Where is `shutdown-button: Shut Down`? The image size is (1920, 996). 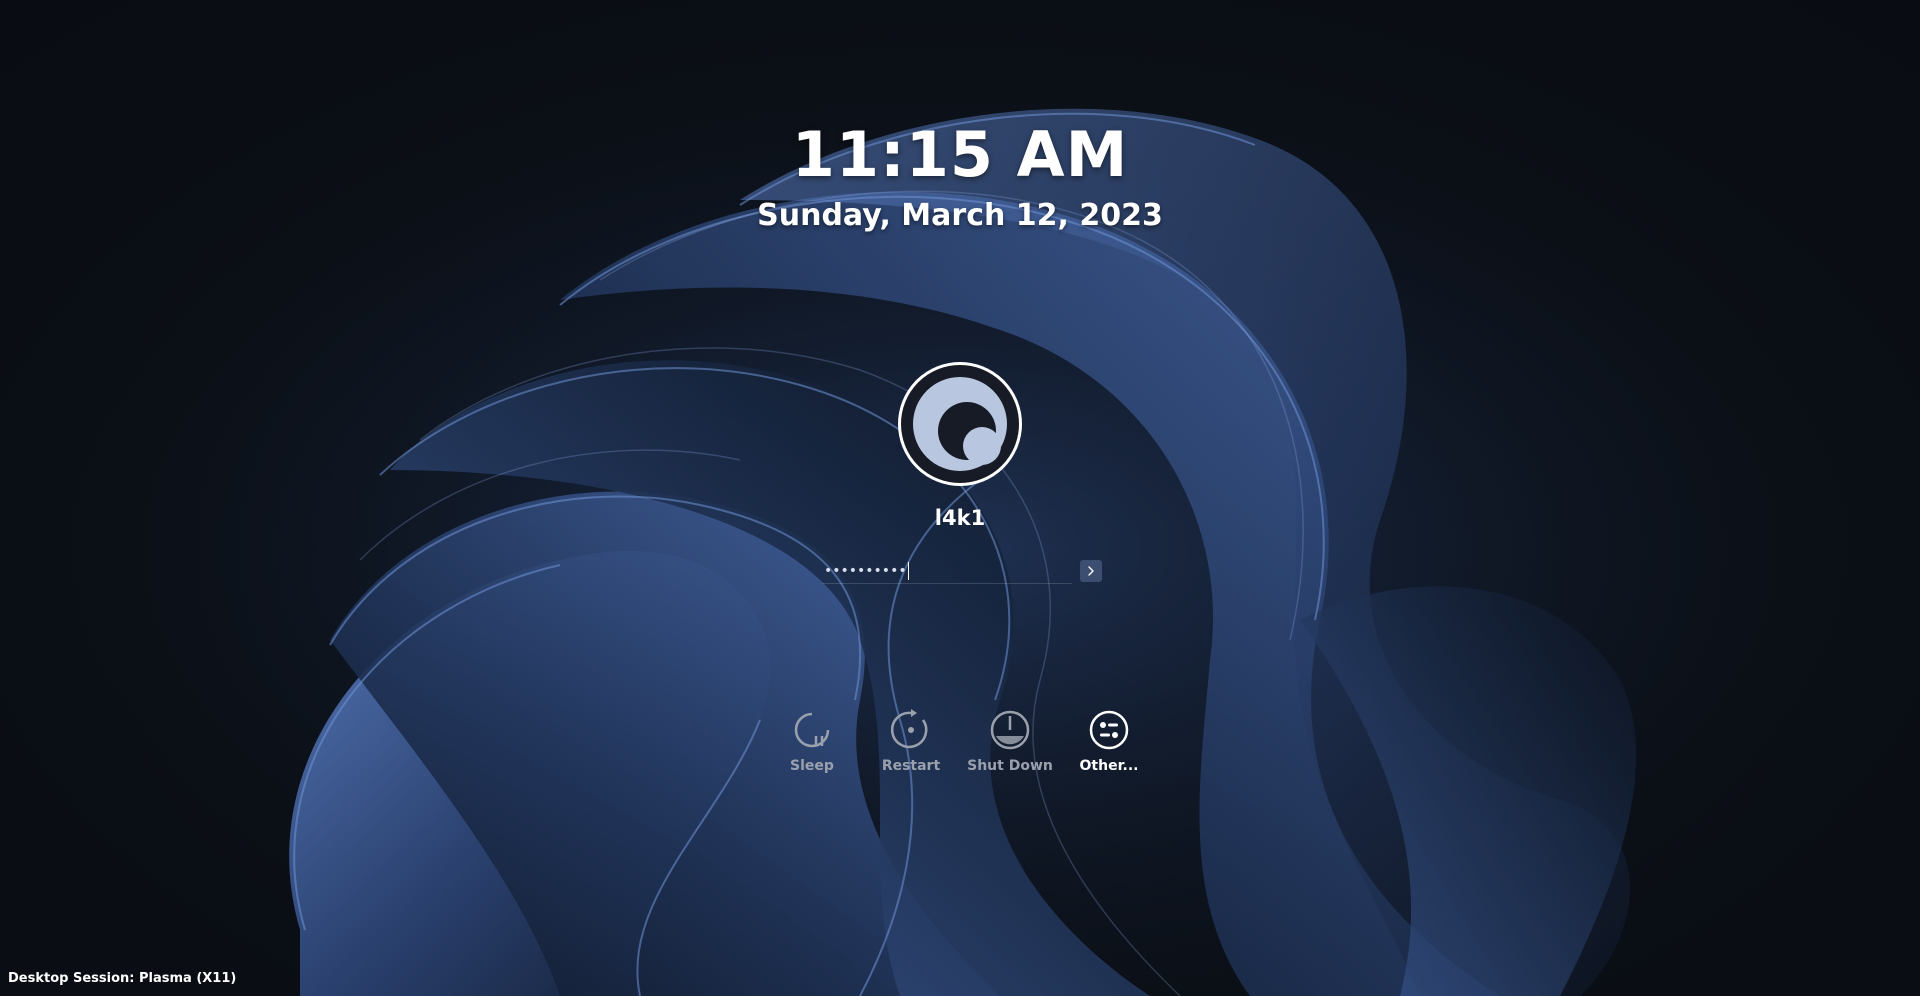
shutdown-button: Shut Down is located at coordinates (1010, 741).